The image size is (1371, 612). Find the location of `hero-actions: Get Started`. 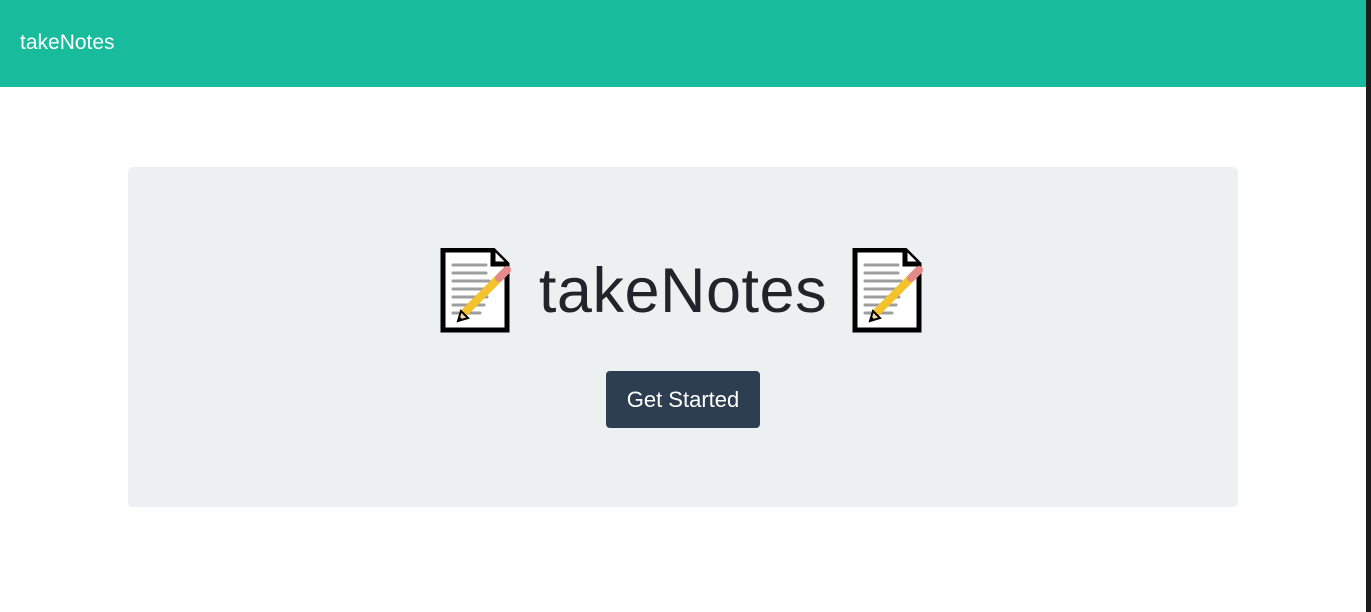

hero-actions: Get Started is located at coordinates (683, 399).